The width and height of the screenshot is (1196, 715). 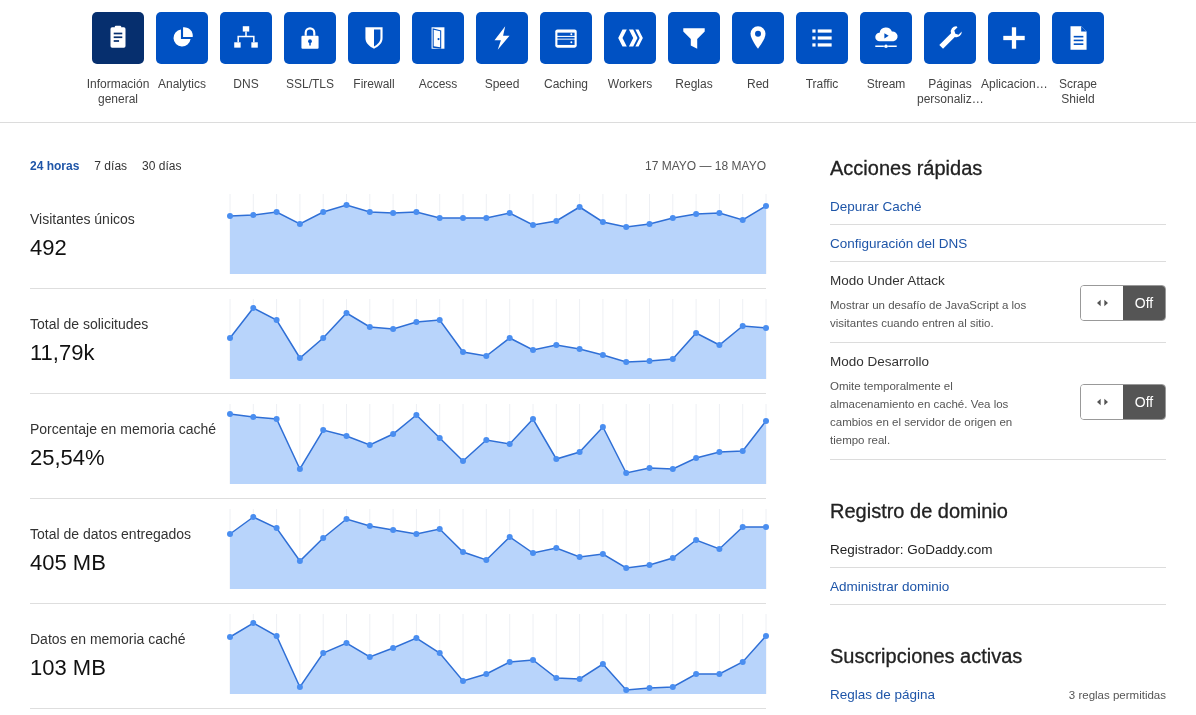 What do you see at coordinates (890, 586) in the screenshot?
I see `sidebar-link: Administrar dominio` at bounding box center [890, 586].